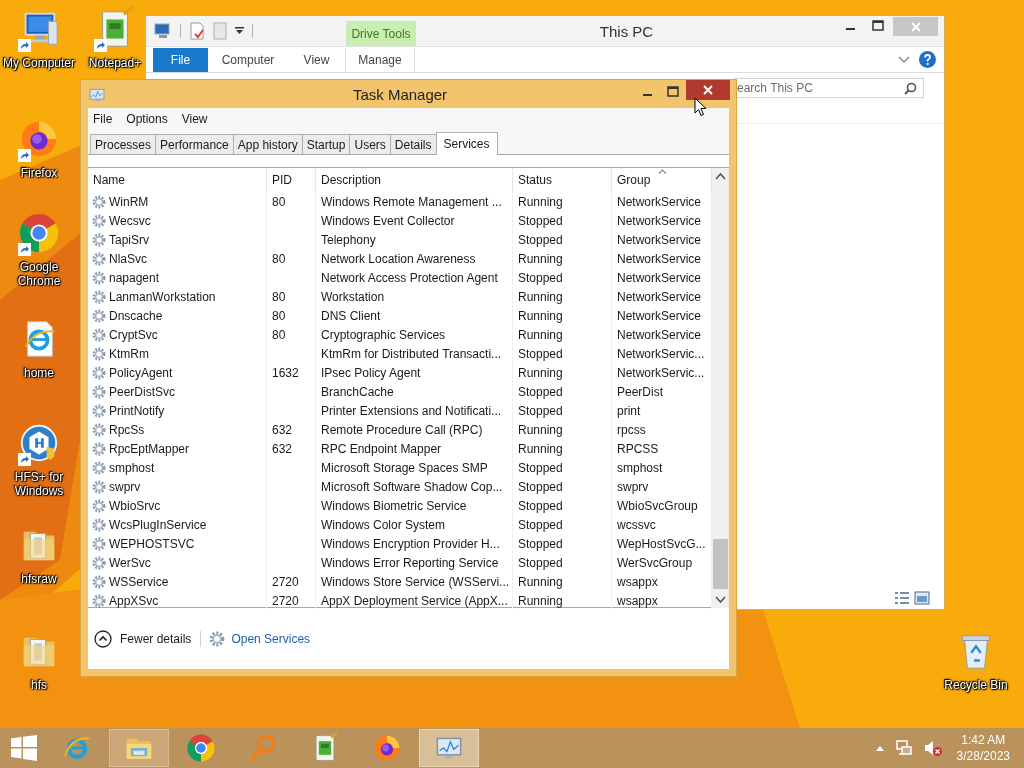  Describe the element at coordinates (414, 180) in the screenshot. I see `column-header: Description` at that location.